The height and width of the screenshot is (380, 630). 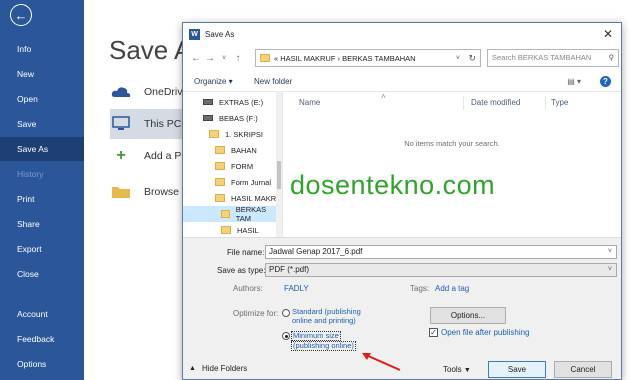 What do you see at coordinates (251, 182) in the screenshot?
I see `tree-item-label: Form Jurnal` at bounding box center [251, 182].